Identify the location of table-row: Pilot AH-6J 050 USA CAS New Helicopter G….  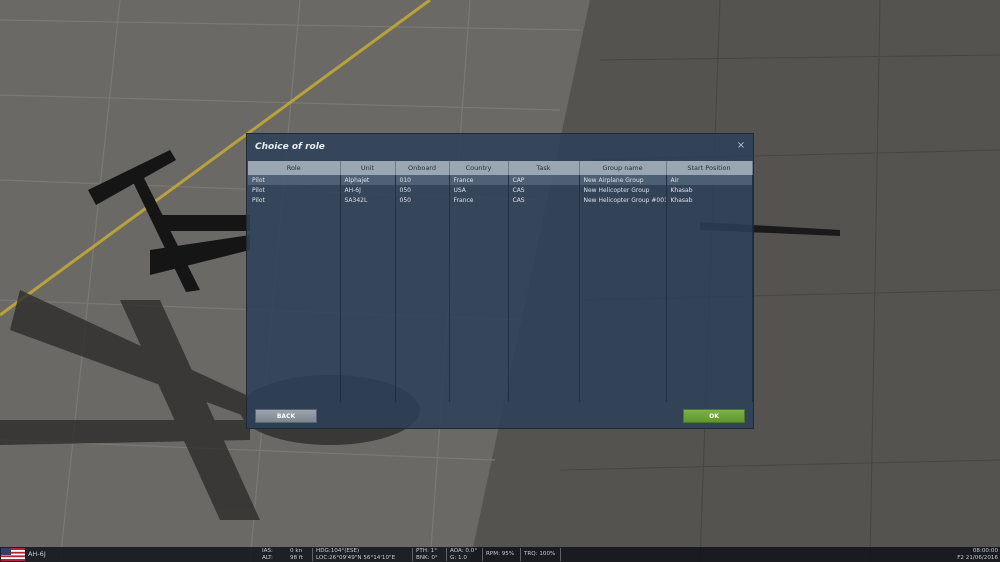
(500, 190).